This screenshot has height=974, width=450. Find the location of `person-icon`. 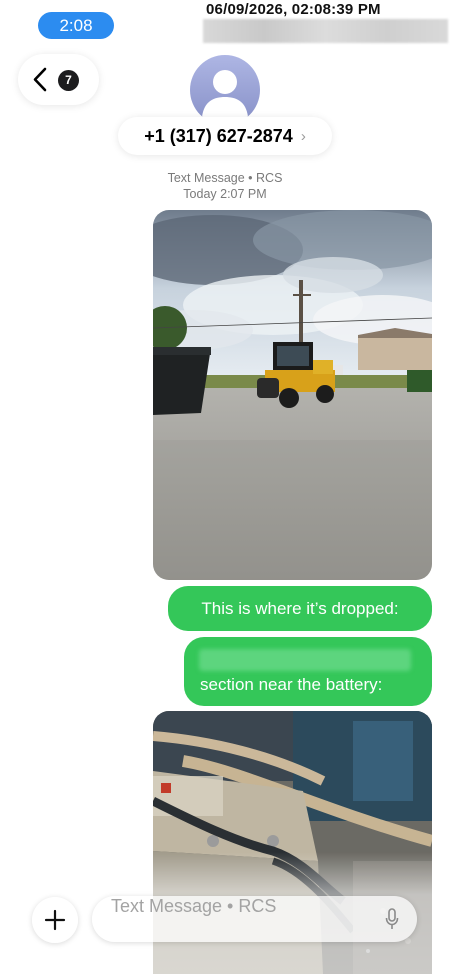

person-icon is located at coordinates (225, 93).